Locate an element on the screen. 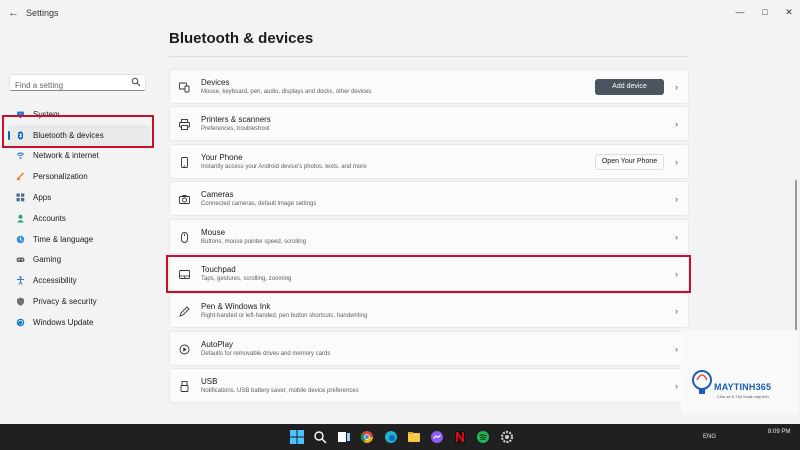 This screenshot has width=800, height=450. highlight-box-touchpad is located at coordinates (428, 274).